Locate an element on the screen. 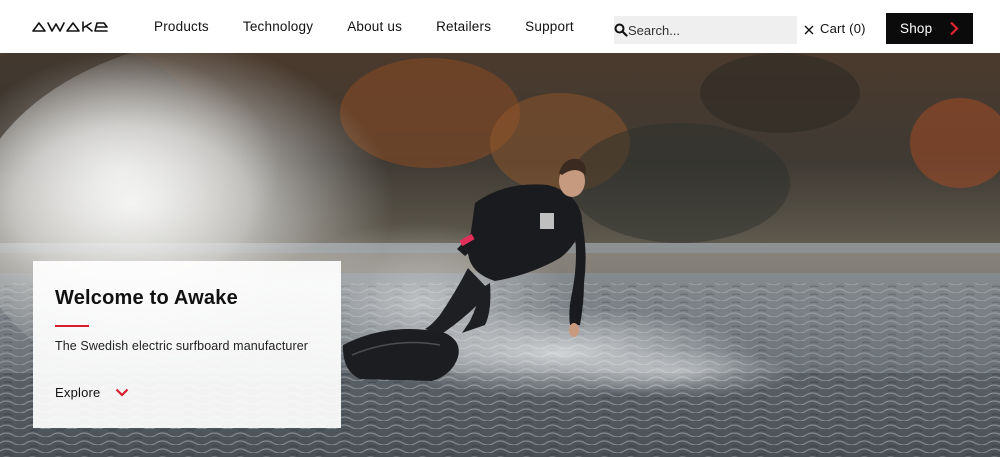  search-icon is located at coordinates (621, 30).